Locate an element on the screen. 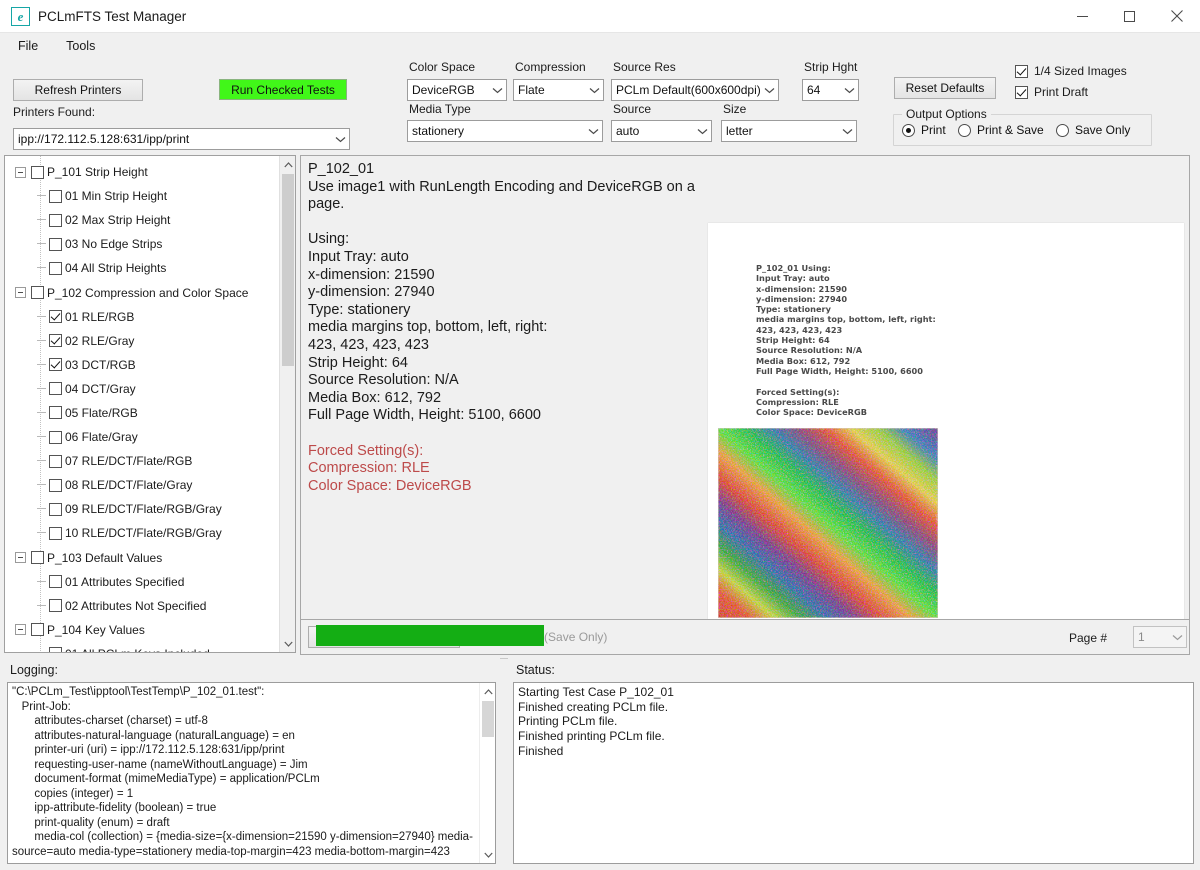 The image size is (1200, 870). menu-tools: Tools is located at coordinates (80, 46).